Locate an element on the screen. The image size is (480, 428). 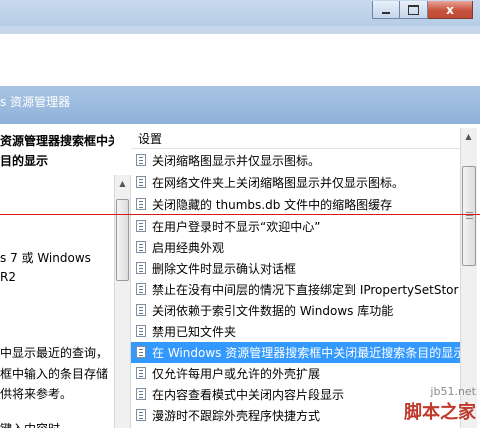
settings-row: 关闭隐藏的 thumbs.db 文件中的缩略图缓存 is located at coordinates (295, 204).